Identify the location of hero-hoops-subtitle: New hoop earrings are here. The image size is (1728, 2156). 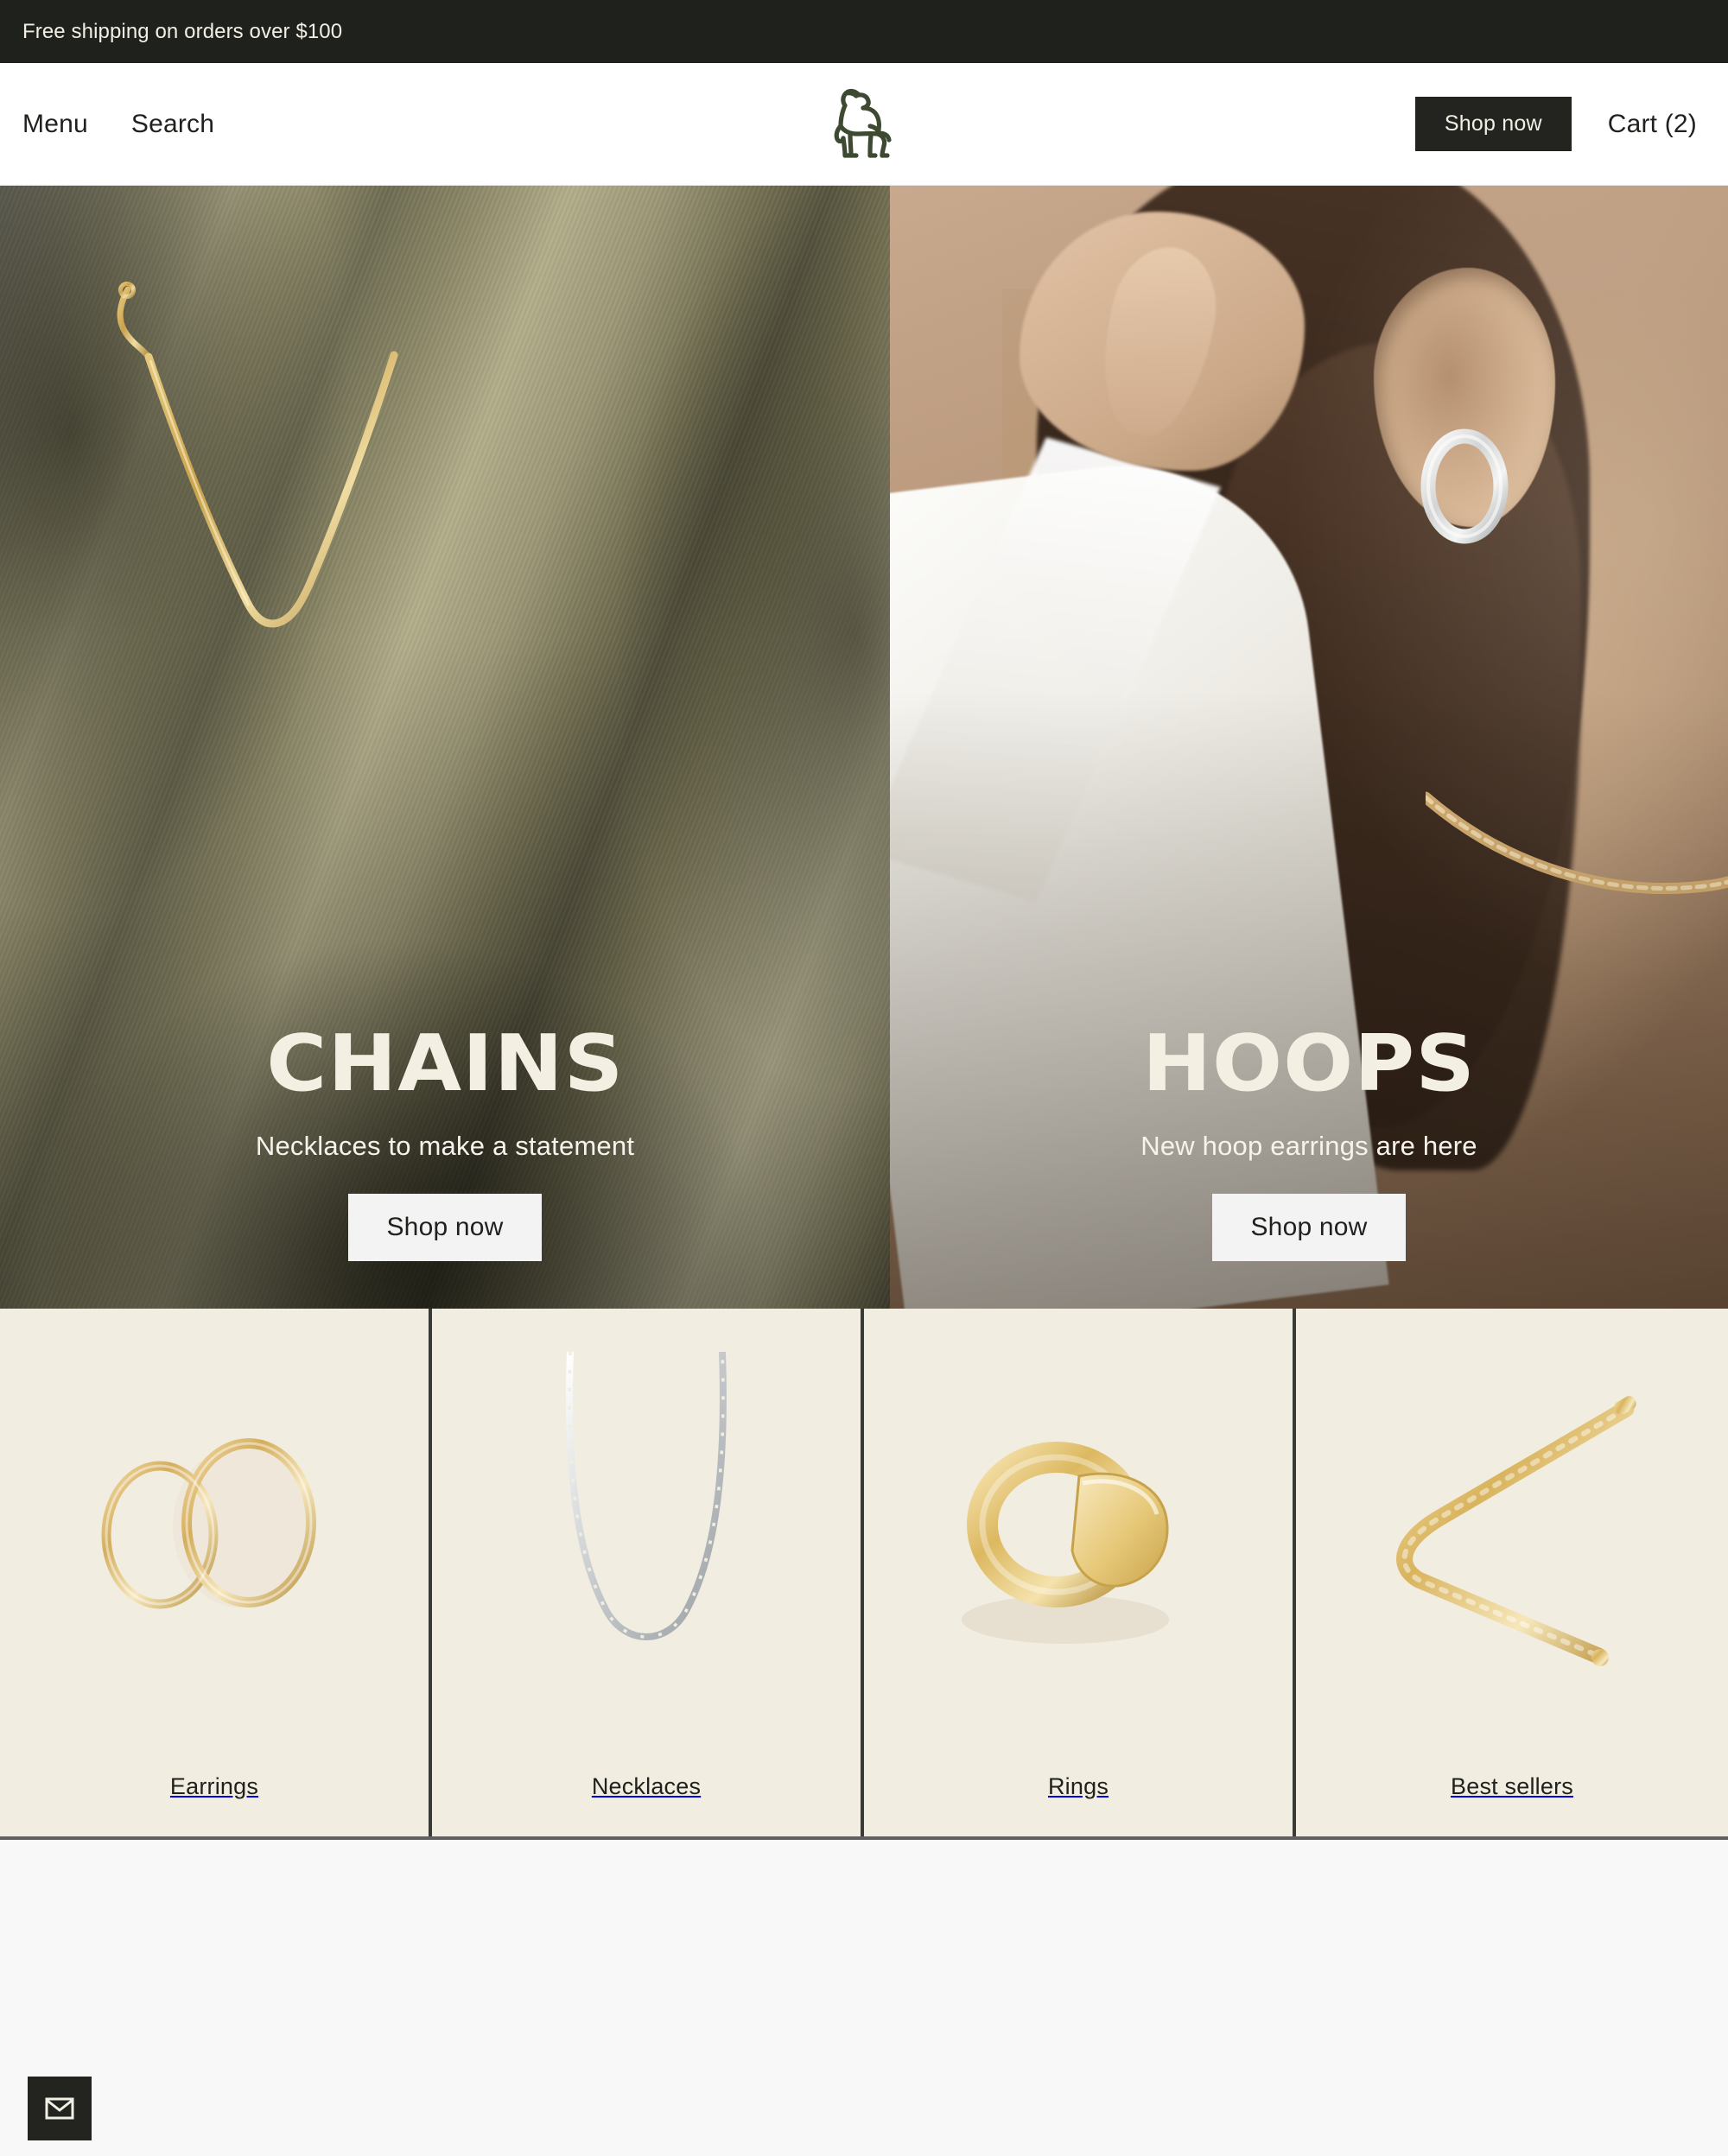
(1308, 1146).